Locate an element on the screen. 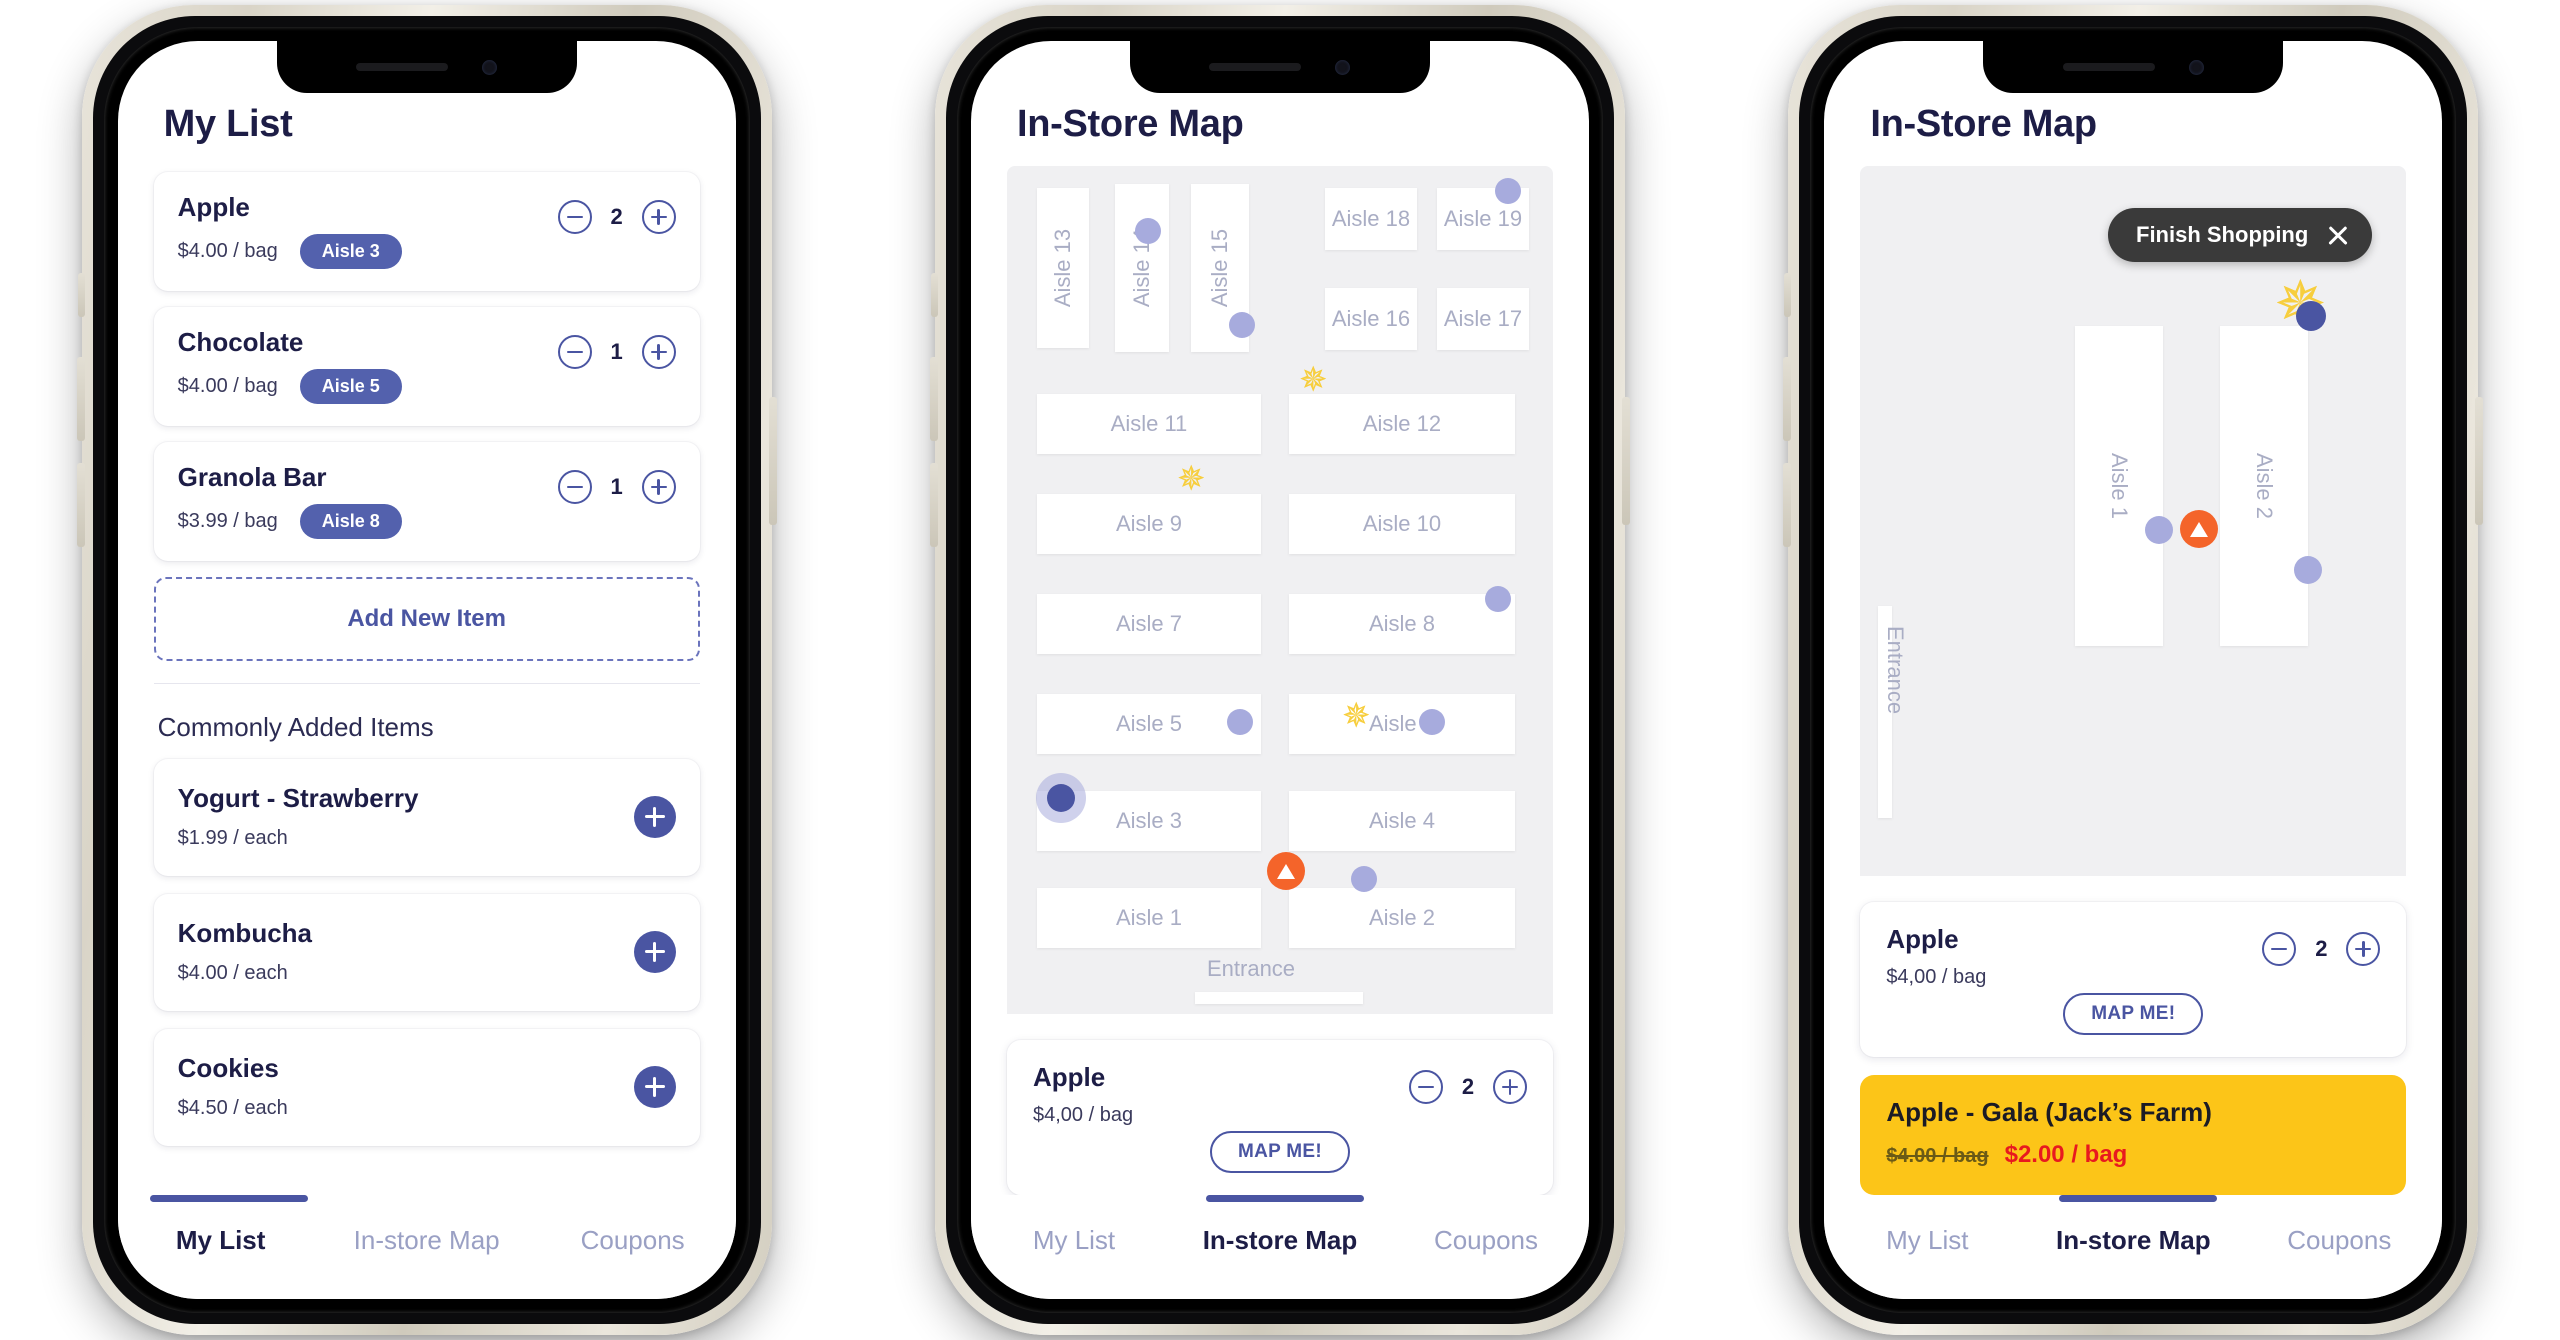  list-item-price: $4.00 / bag is located at coordinates (227, 386).